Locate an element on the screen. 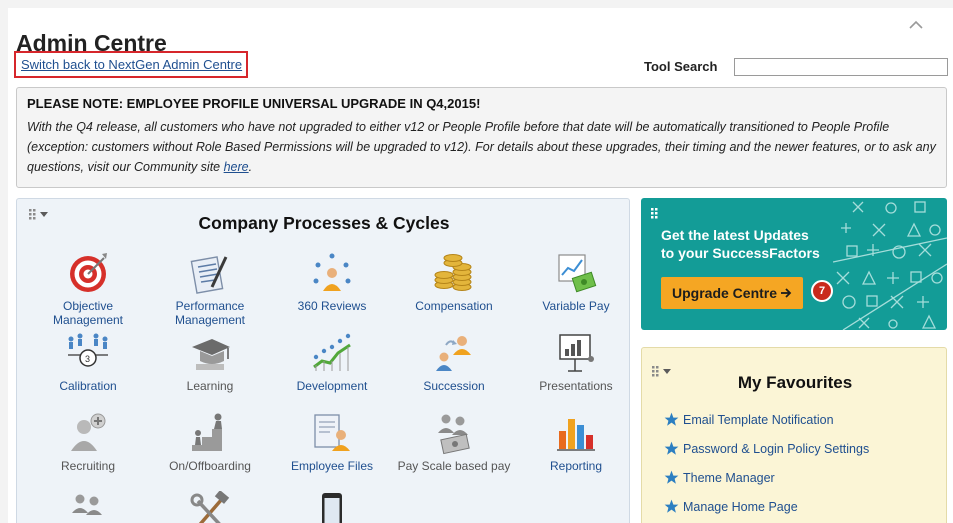  tile-partial-tools is located at coordinates (210, 507).